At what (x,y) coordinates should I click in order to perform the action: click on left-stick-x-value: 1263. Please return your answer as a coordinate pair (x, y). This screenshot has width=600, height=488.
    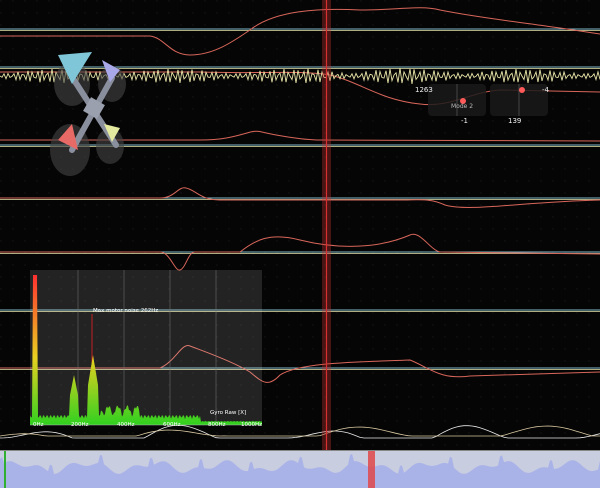
    Looking at the image, I should click on (424, 90).